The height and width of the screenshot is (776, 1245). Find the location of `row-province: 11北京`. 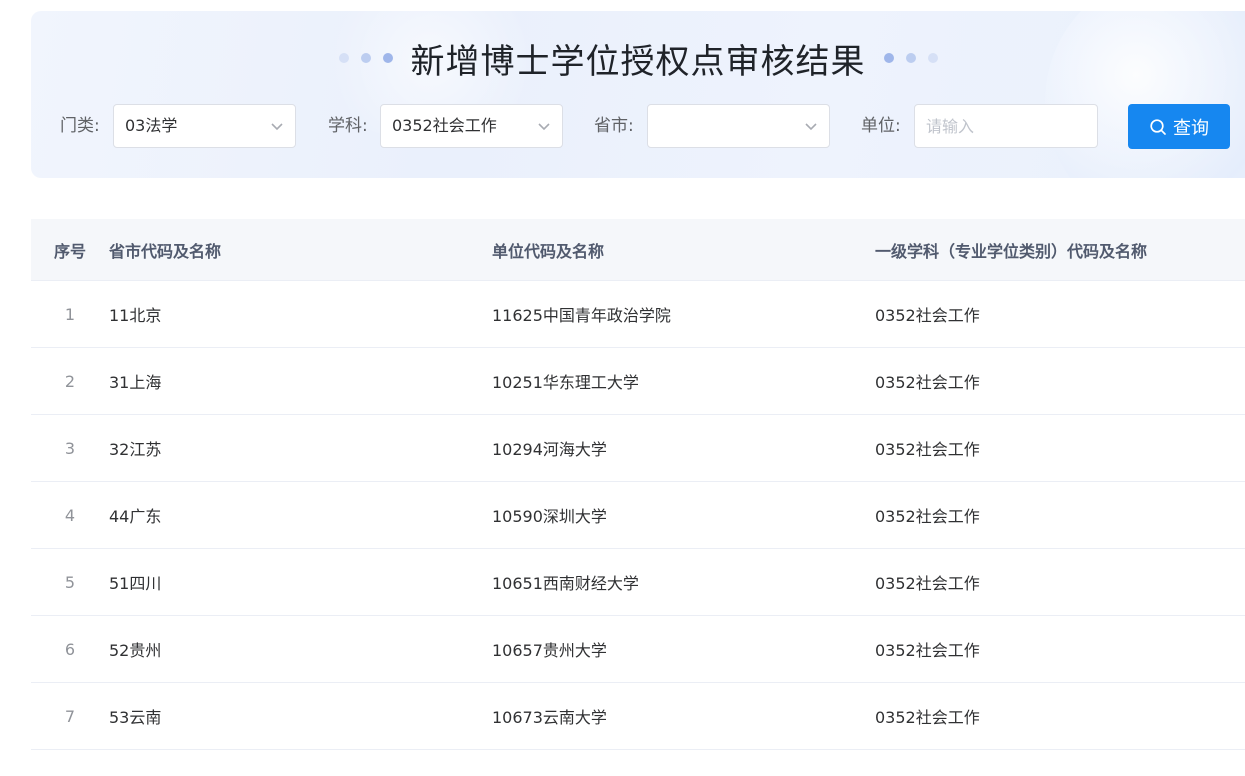

row-province: 11北京 is located at coordinates (135, 315).